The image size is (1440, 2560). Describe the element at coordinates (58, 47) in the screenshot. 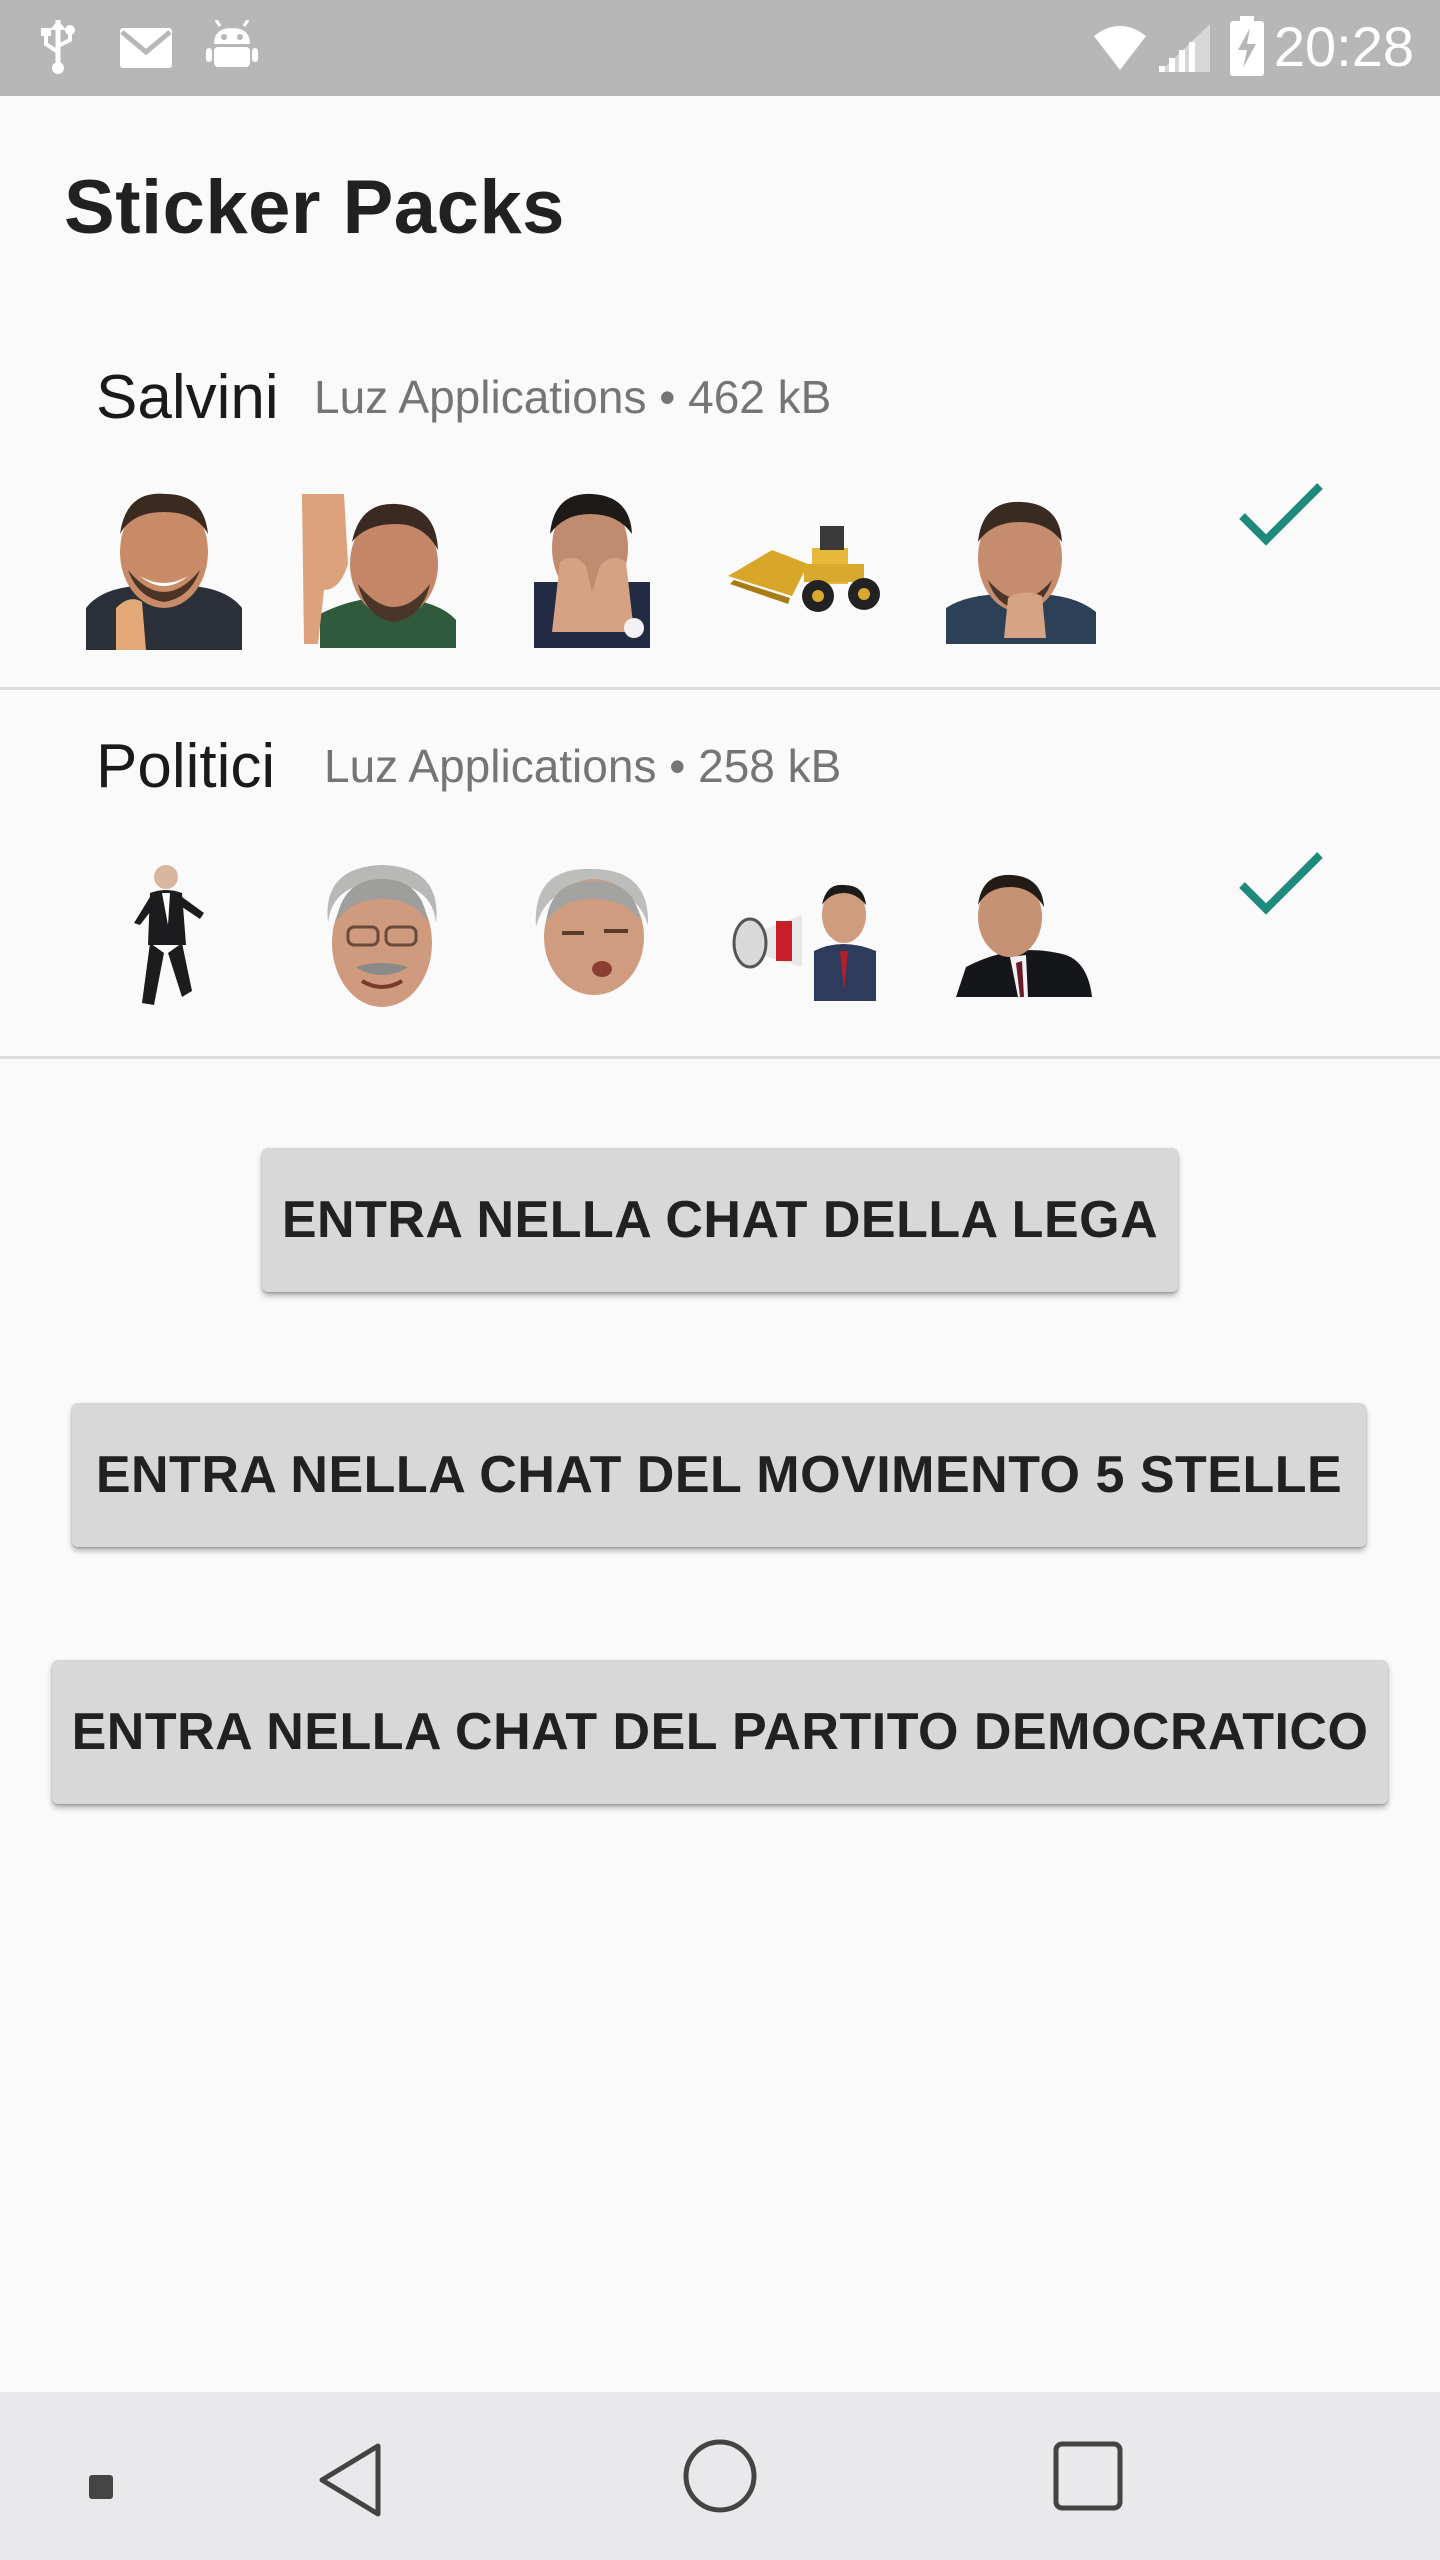

I see `usb-icon` at that location.